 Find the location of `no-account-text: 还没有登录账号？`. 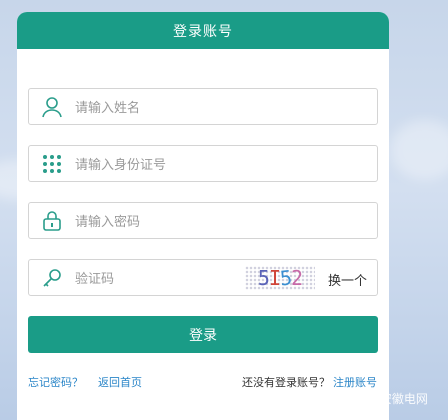

no-account-text: 还没有登录账号？ is located at coordinates (286, 382).